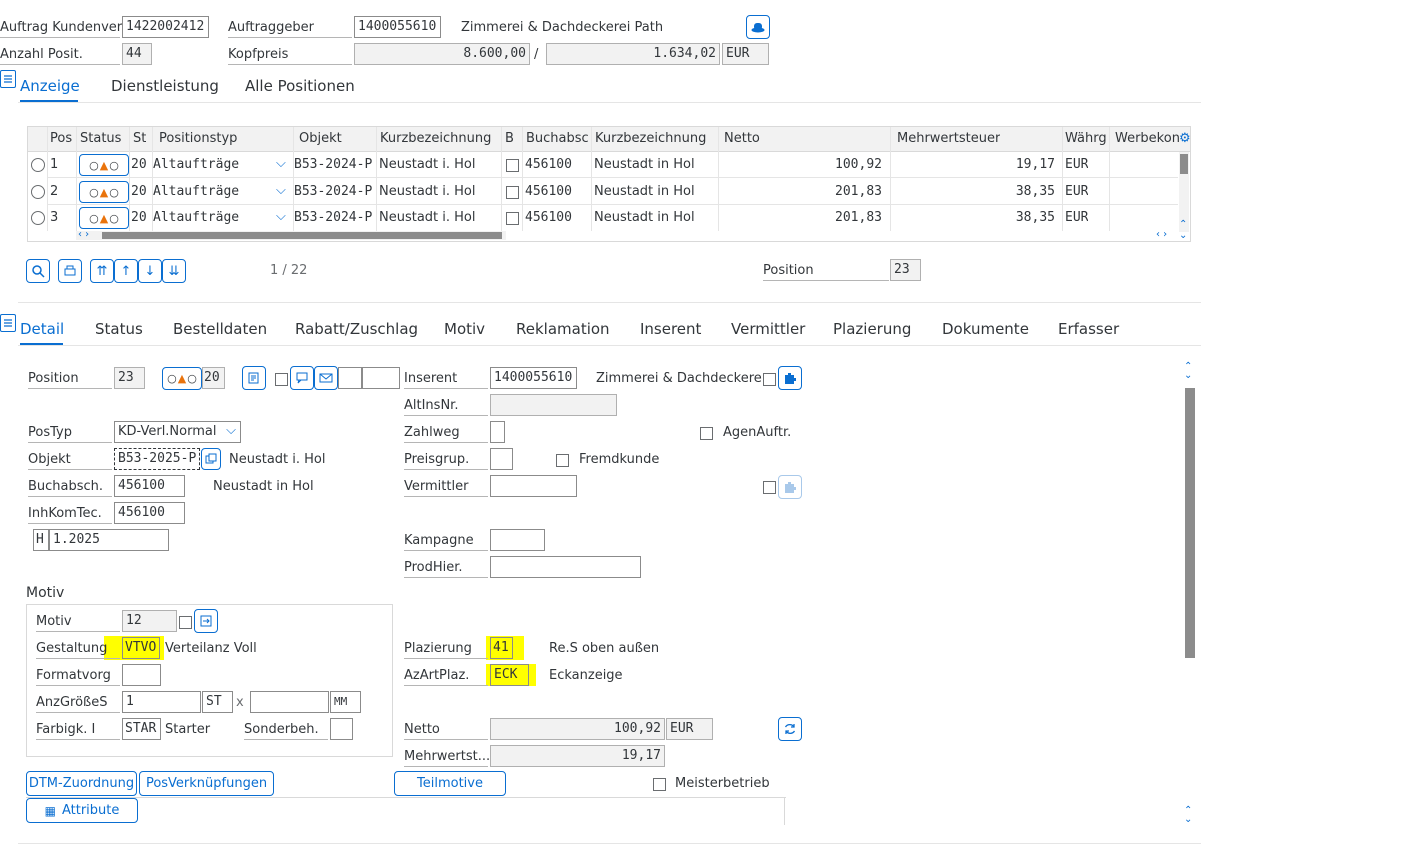 The width and height of the screenshot is (1401, 851). What do you see at coordinates (161, 702) in the screenshot?
I see `anzgroesse-field: 1` at bounding box center [161, 702].